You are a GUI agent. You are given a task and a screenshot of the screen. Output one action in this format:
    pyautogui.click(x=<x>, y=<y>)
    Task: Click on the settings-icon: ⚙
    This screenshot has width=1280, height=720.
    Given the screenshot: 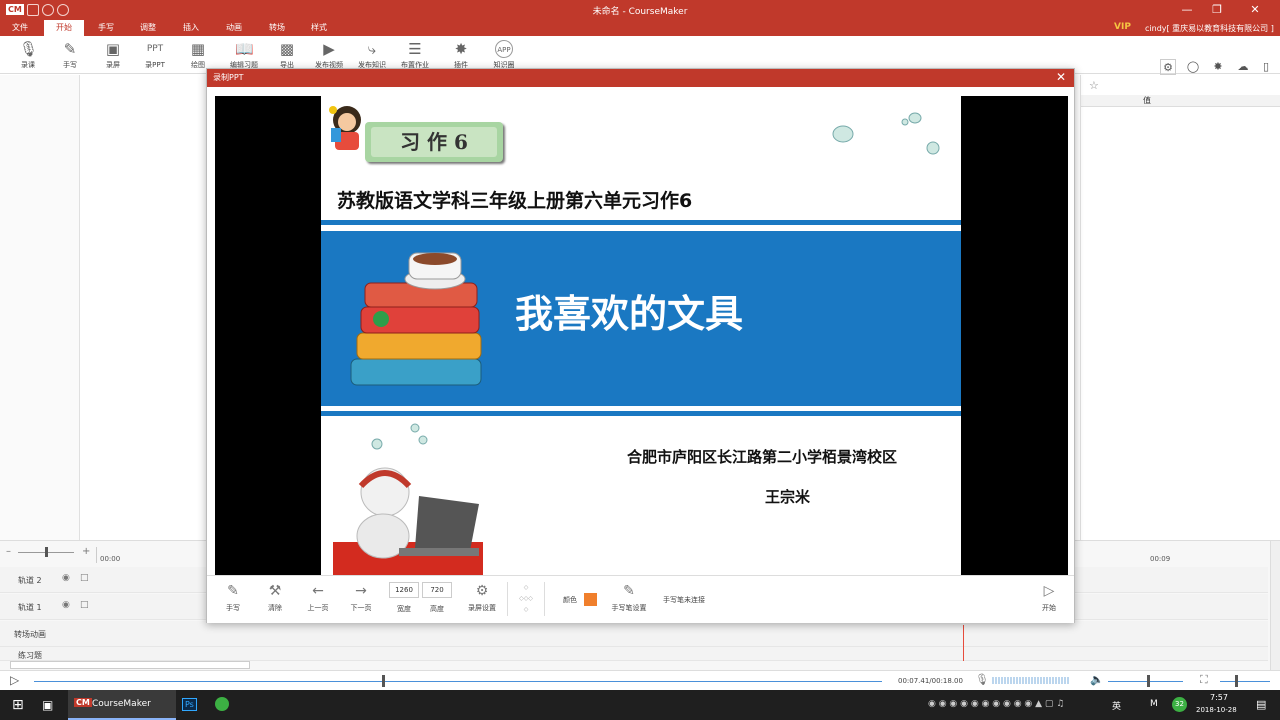 What is the action you would take?
    pyautogui.click(x=1168, y=67)
    